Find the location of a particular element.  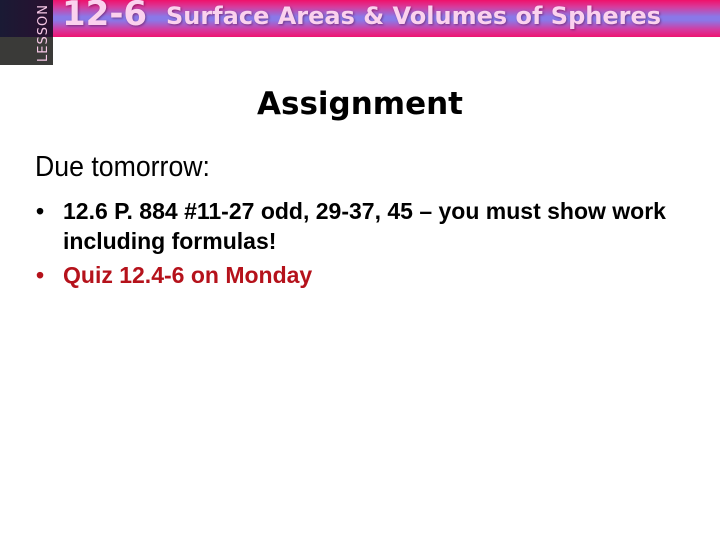

lesson-label: LESSON is located at coordinates (43, 33).